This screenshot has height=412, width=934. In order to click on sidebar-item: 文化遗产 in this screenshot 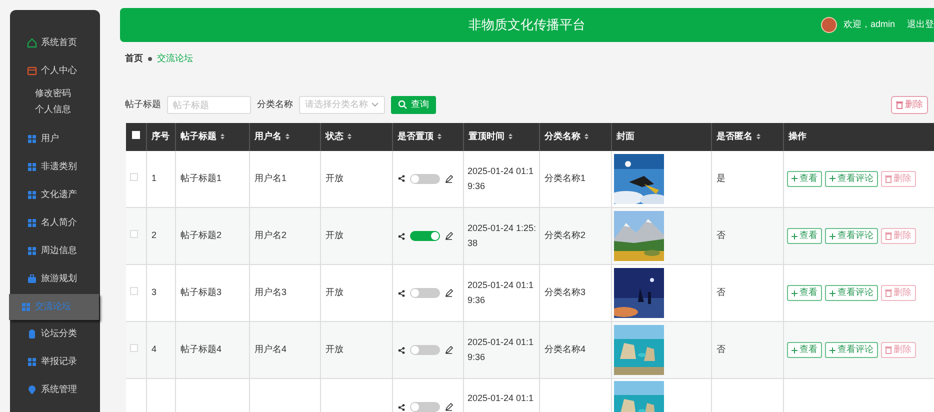, I will do `click(55, 195)`.